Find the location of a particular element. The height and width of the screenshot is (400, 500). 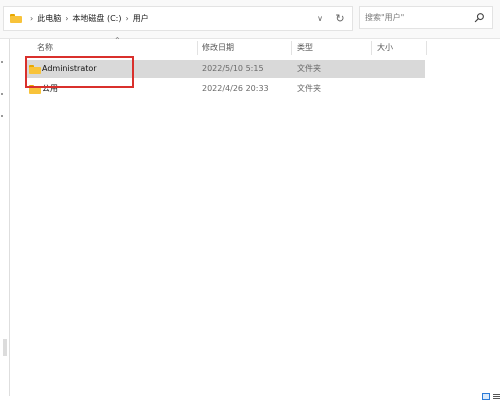

column-header-size: 大小 is located at coordinates (385, 48).